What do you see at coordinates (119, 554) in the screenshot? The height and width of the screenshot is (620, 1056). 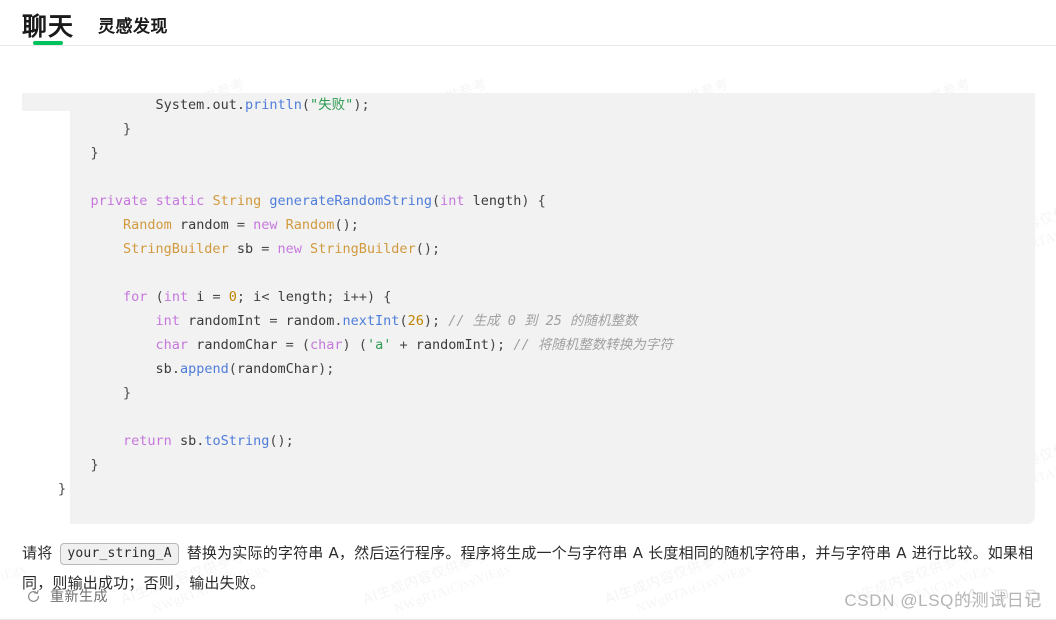 I see `inline-code-placeholder: your_string_A` at bounding box center [119, 554].